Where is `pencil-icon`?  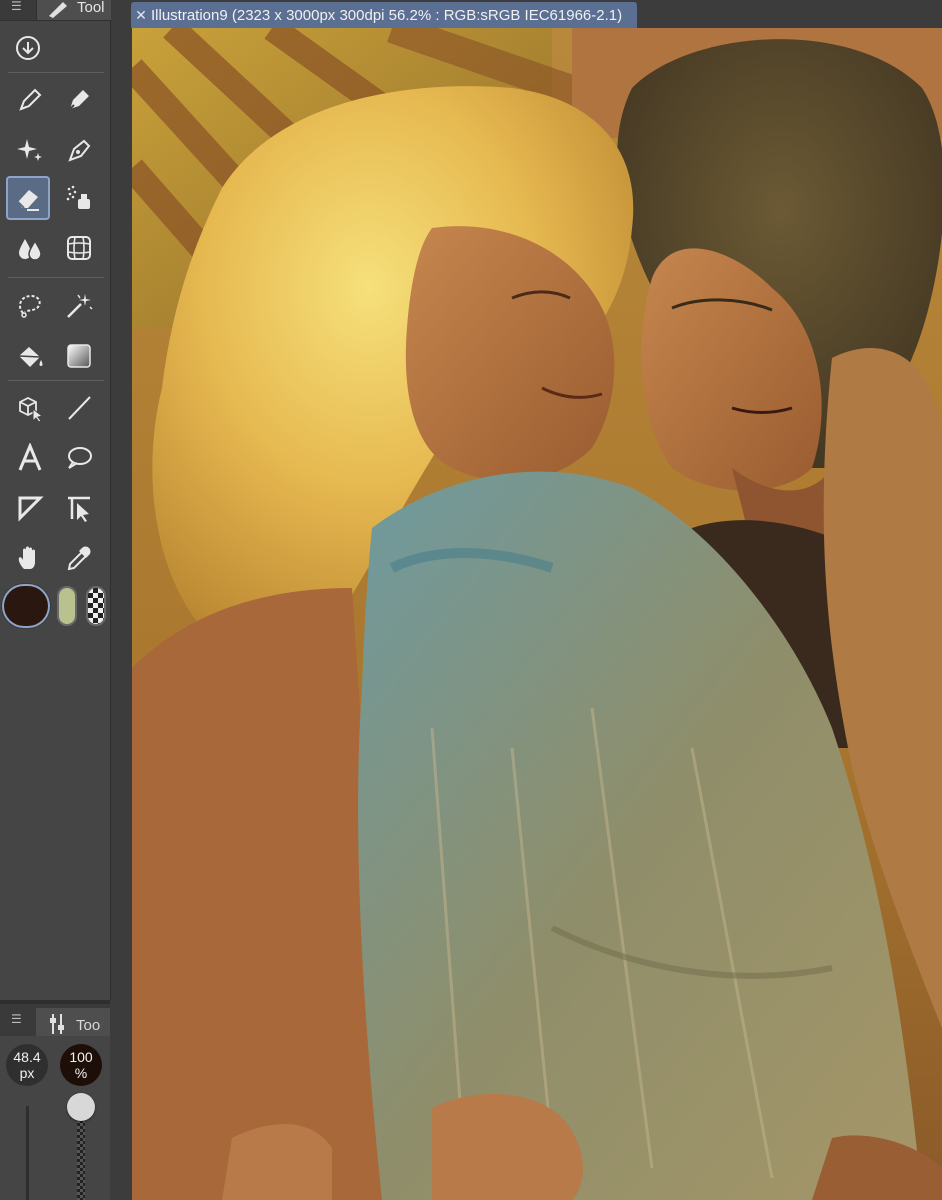
pencil-icon is located at coordinates (79, 100).